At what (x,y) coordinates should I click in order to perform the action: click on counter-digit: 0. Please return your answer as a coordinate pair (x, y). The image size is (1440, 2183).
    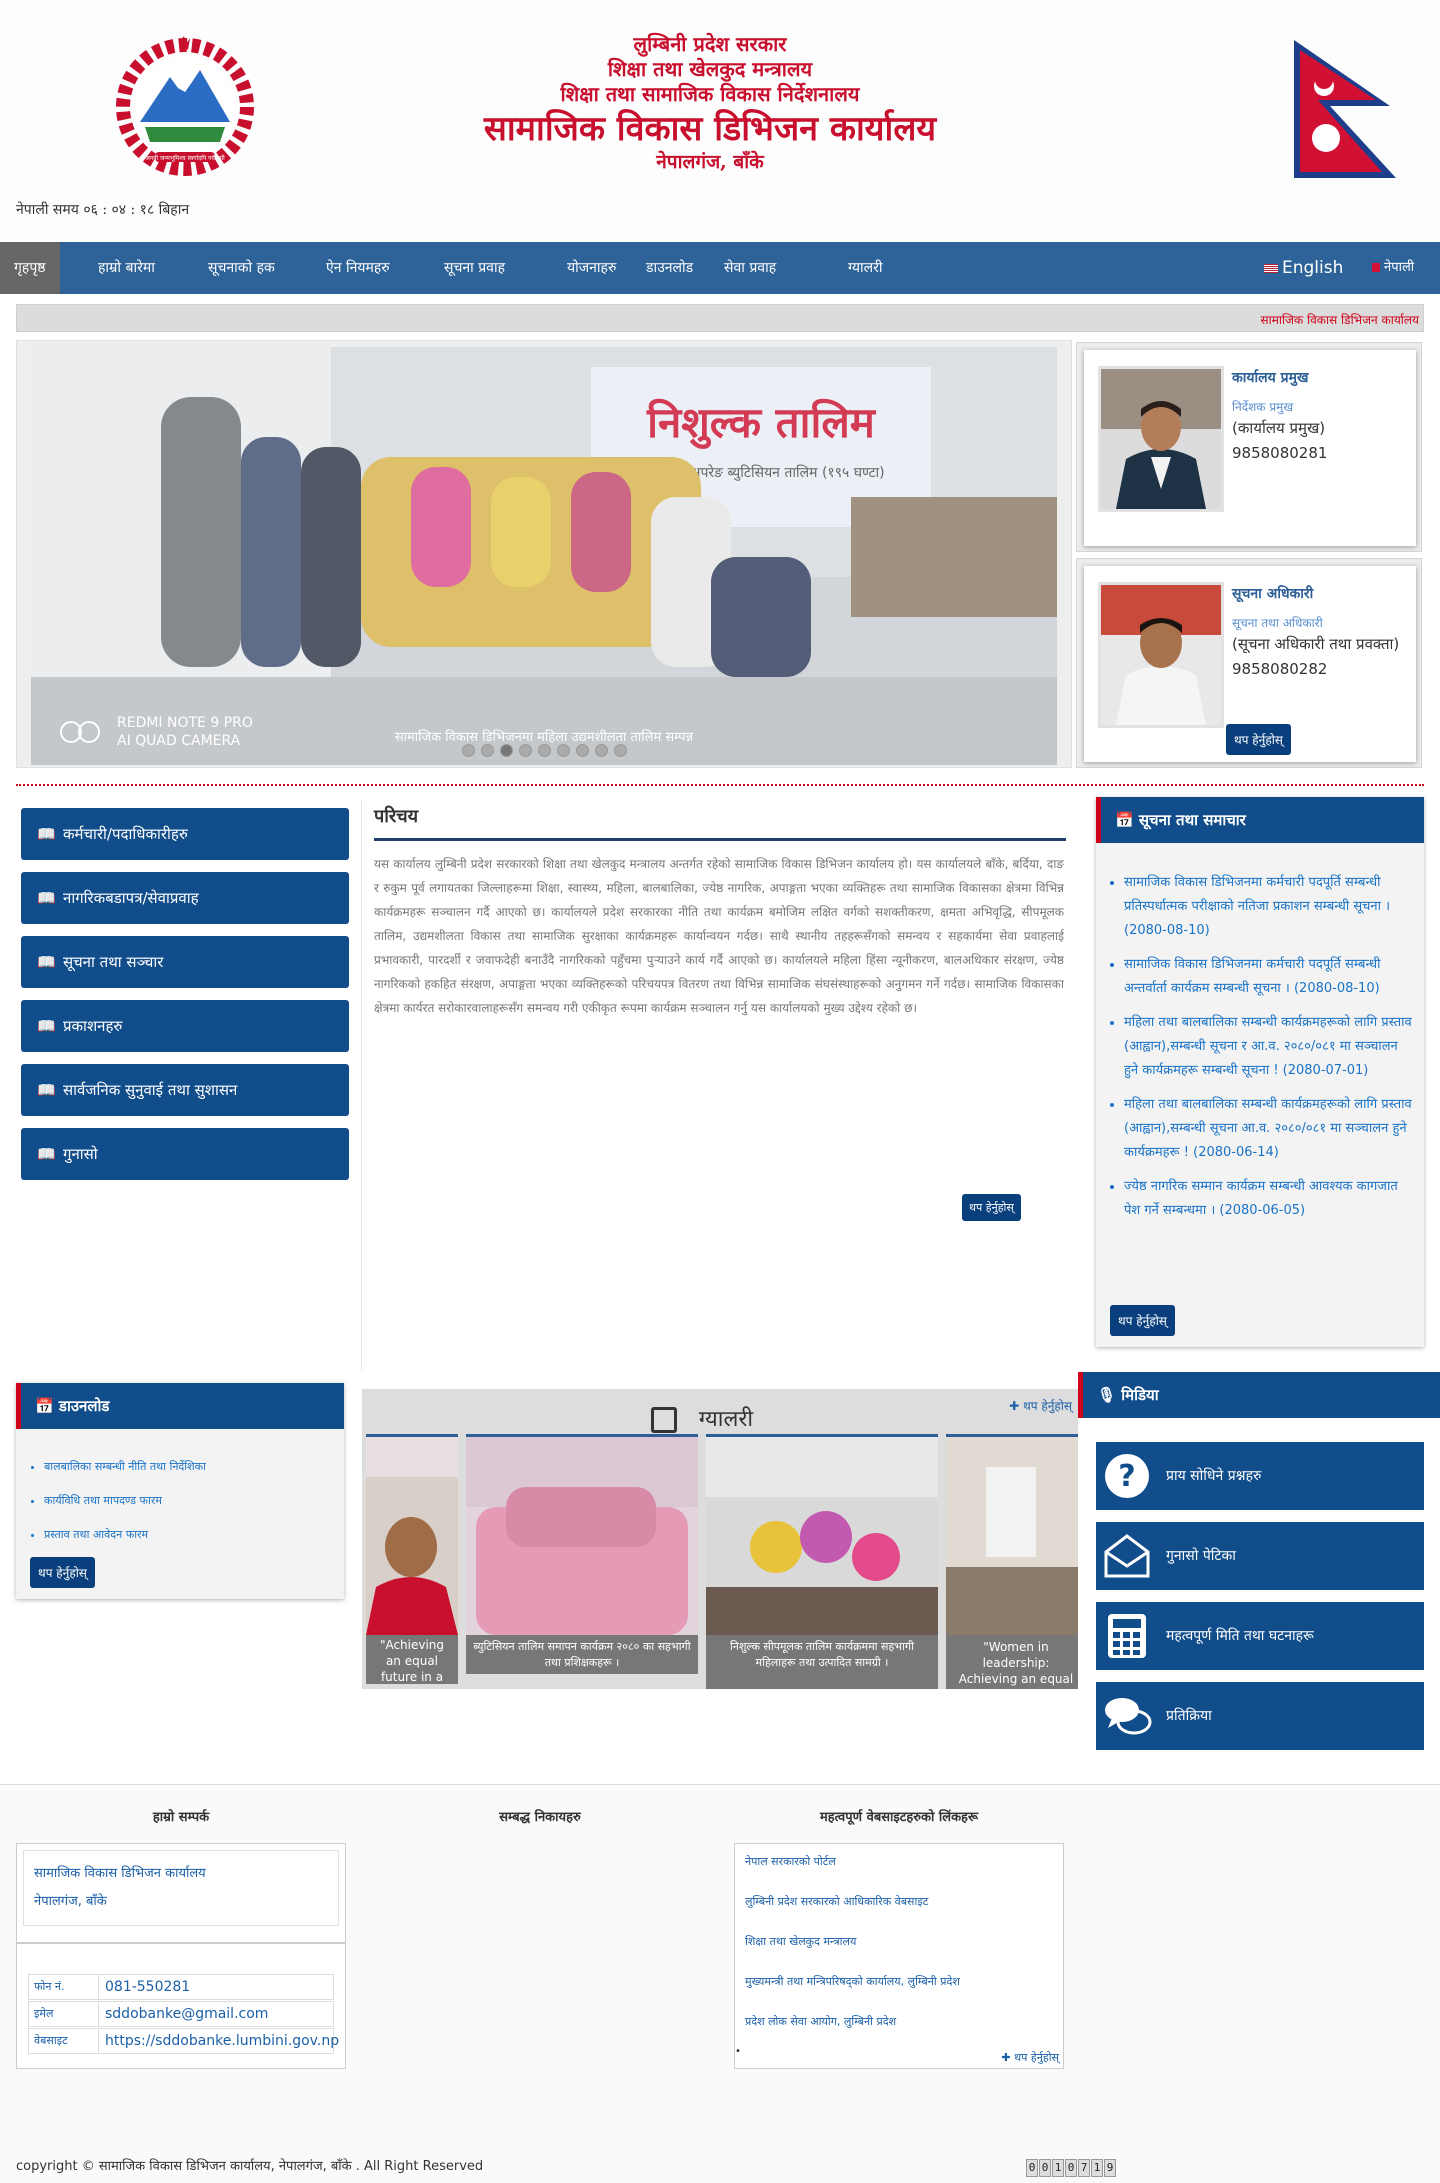
    Looking at the image, I should click on (1032, 2168).